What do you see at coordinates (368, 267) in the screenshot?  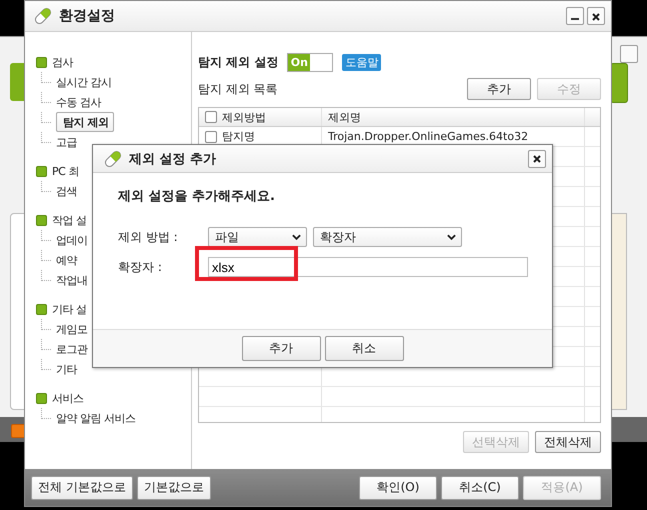 I see `input-field: xlsx` at bounding box center [368, 267].